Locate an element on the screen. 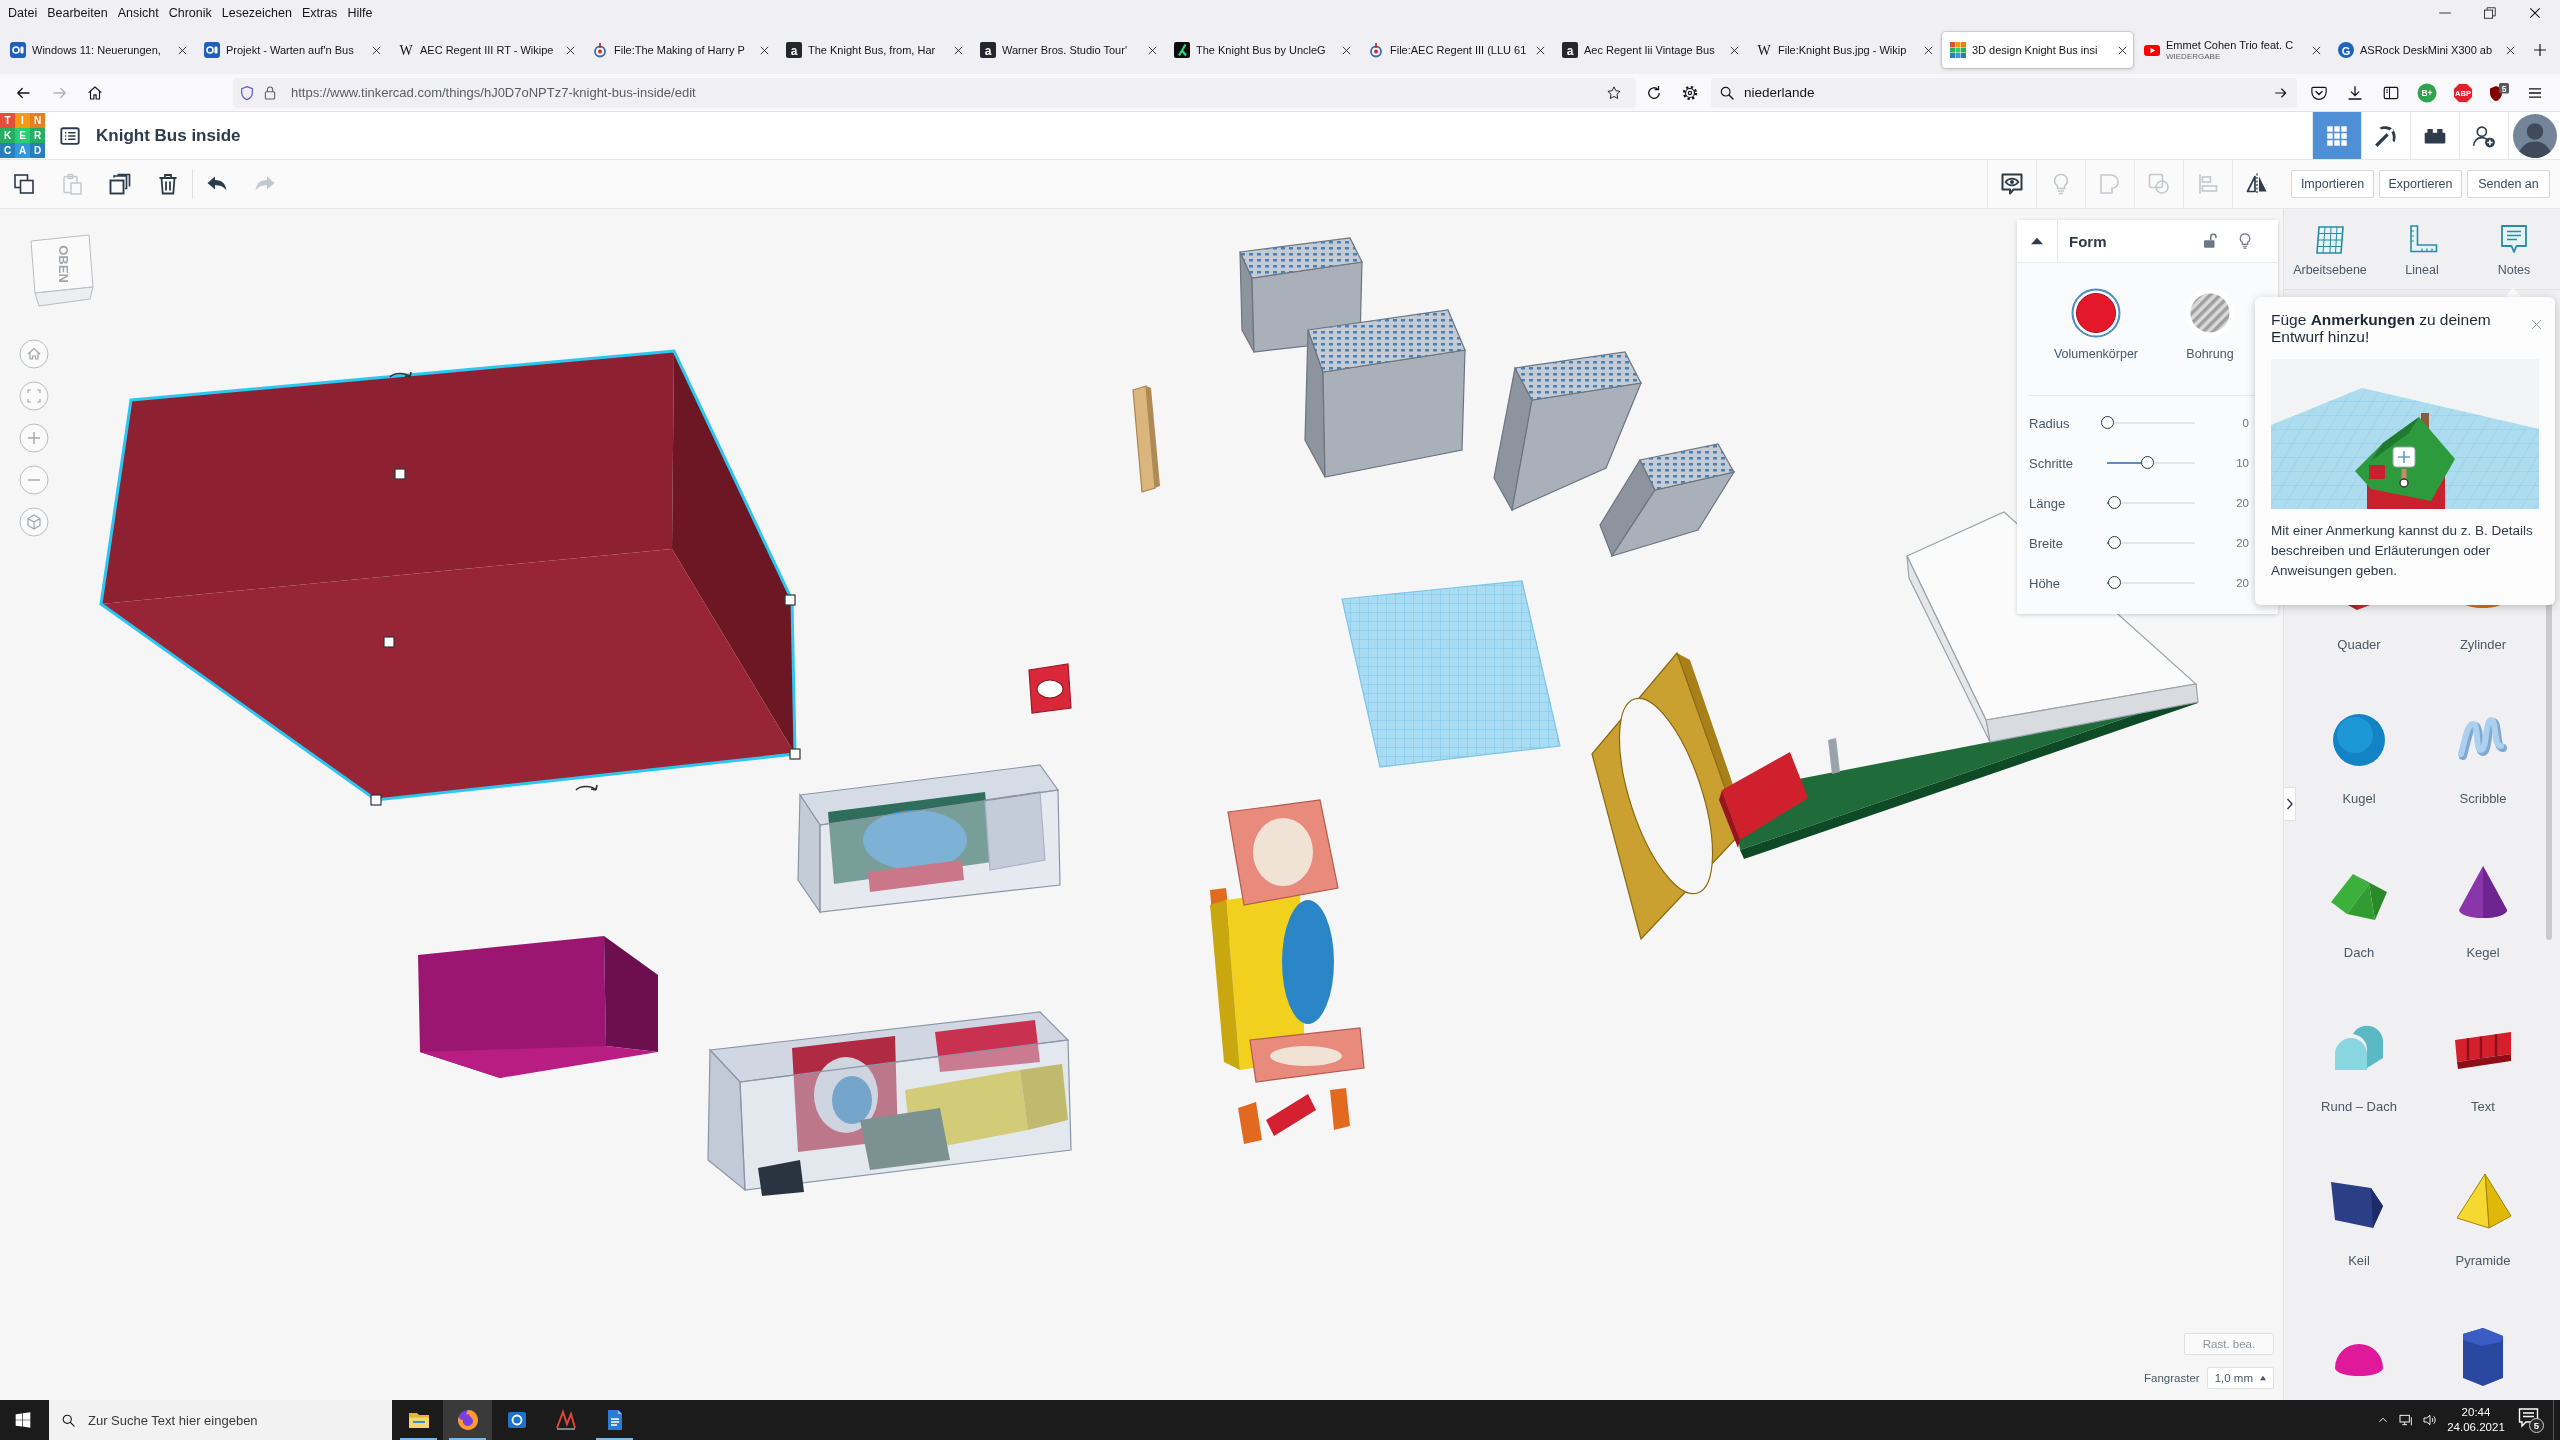 This screenshot has height=1440, width=2560. menu-item: Extras is located at coordinates (319, 13).